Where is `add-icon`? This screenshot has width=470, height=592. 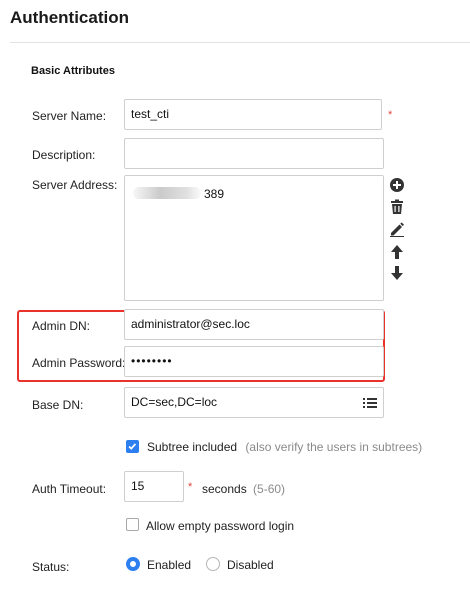 add-icon is located at coordinates (397, 185).